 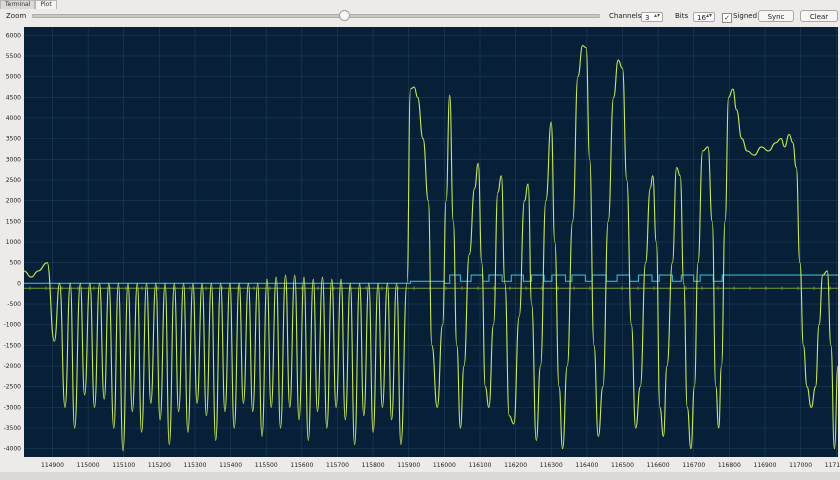 I want to click on x-tick-label: 115700, so click(x=337, y=465).